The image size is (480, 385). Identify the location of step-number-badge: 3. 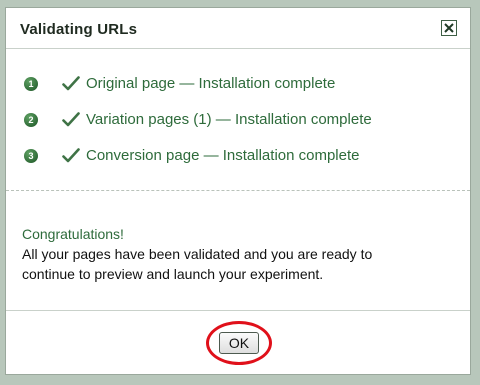
(31, 156).